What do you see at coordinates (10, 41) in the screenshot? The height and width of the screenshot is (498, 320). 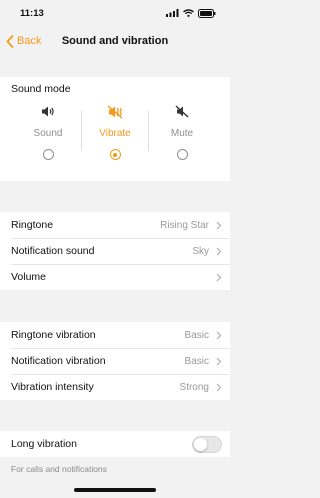 I see `chevron-left-icon` at bounding box center [10, 41].